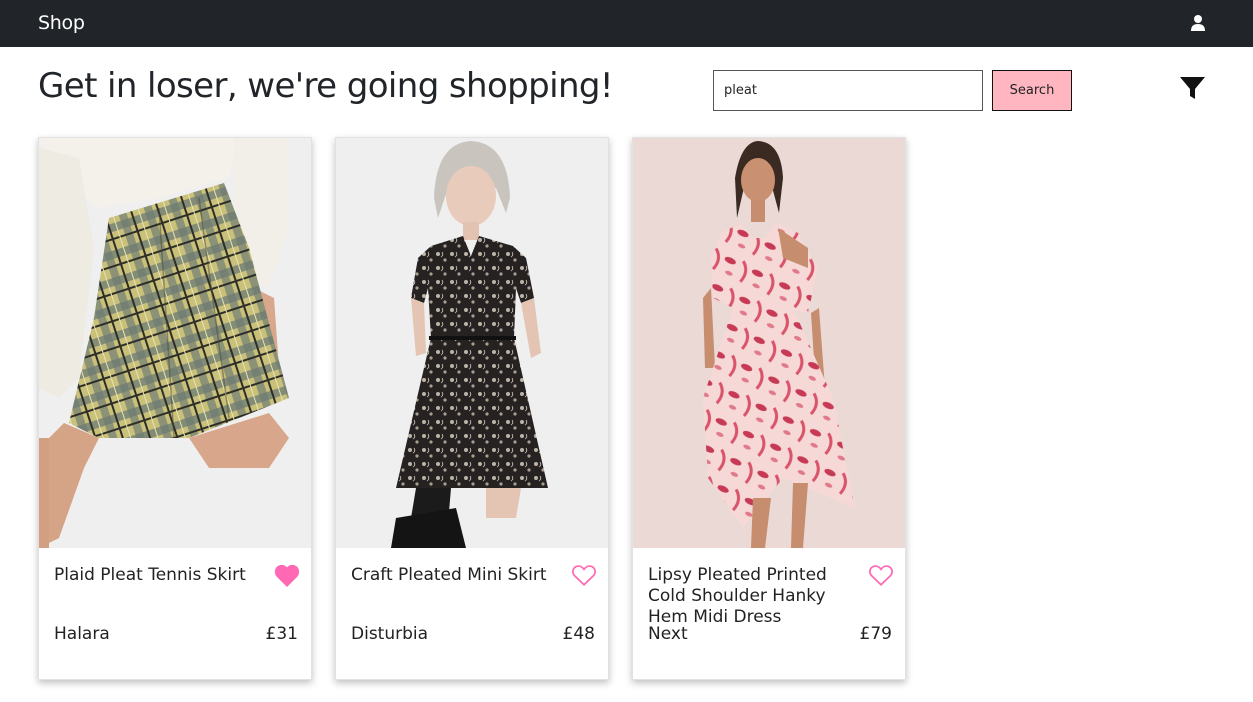  I want to click on user-icon, so click(1198, 23).